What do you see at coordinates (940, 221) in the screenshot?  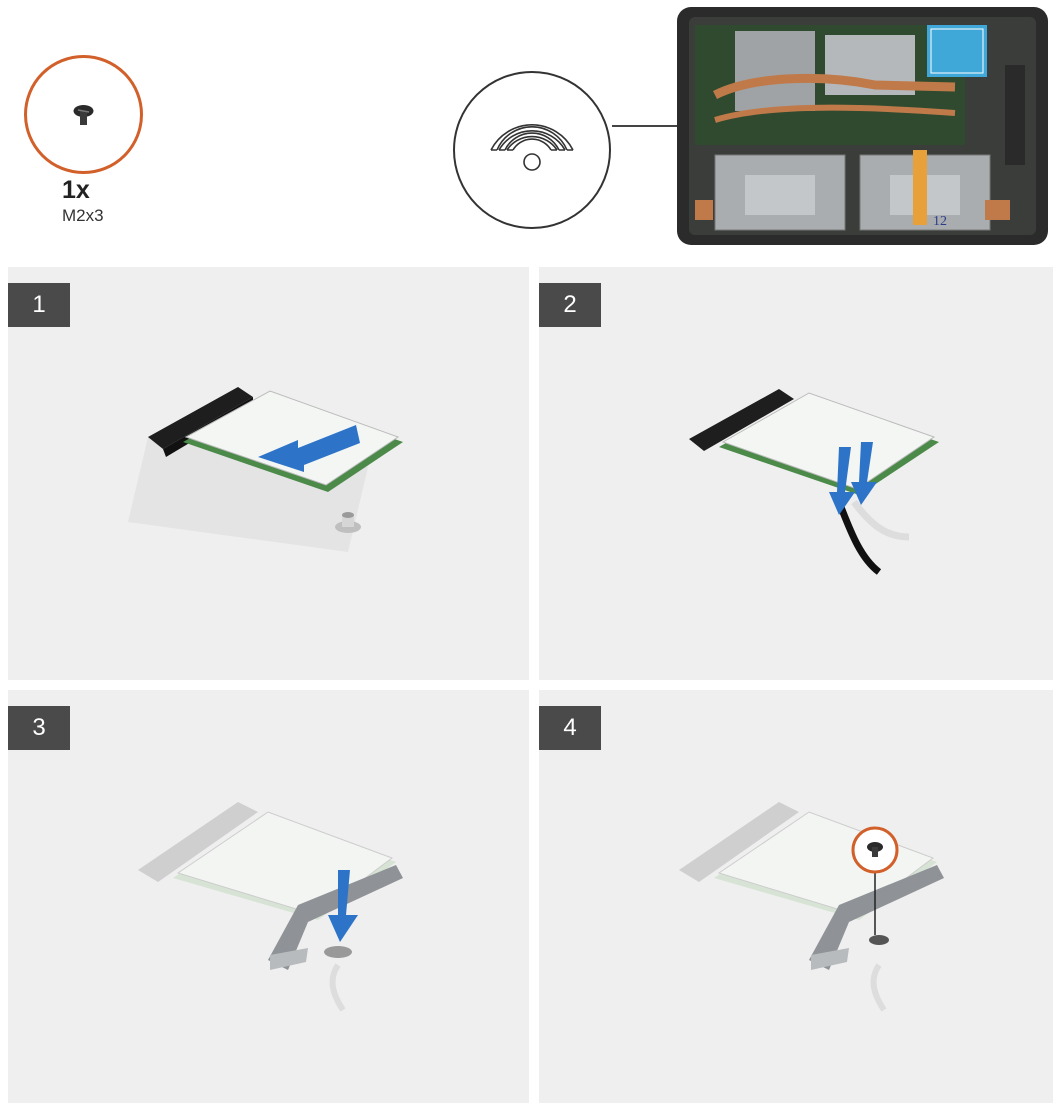 I see `handwriting: 12` at bounding box center [940, 221].